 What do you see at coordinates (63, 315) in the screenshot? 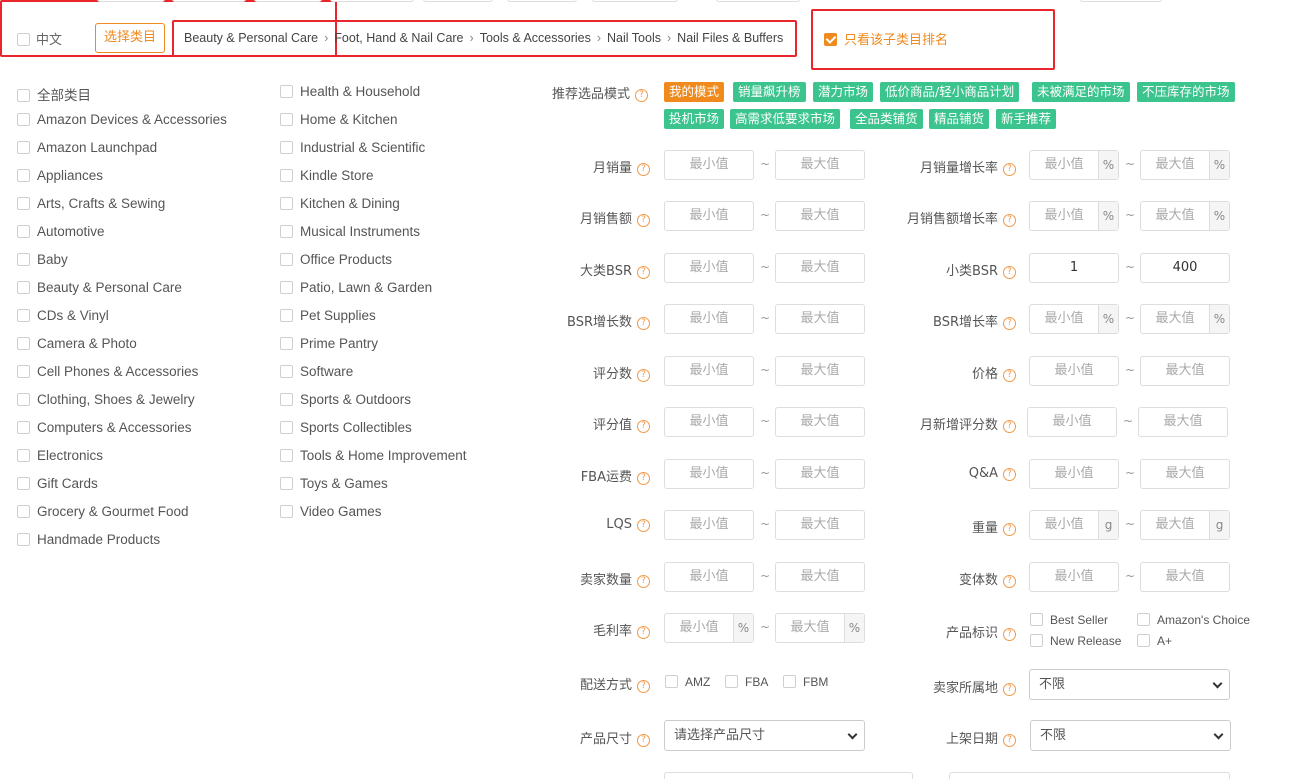
I see `category-item: CDs & Vinyl` at bounding box center [63, 315].